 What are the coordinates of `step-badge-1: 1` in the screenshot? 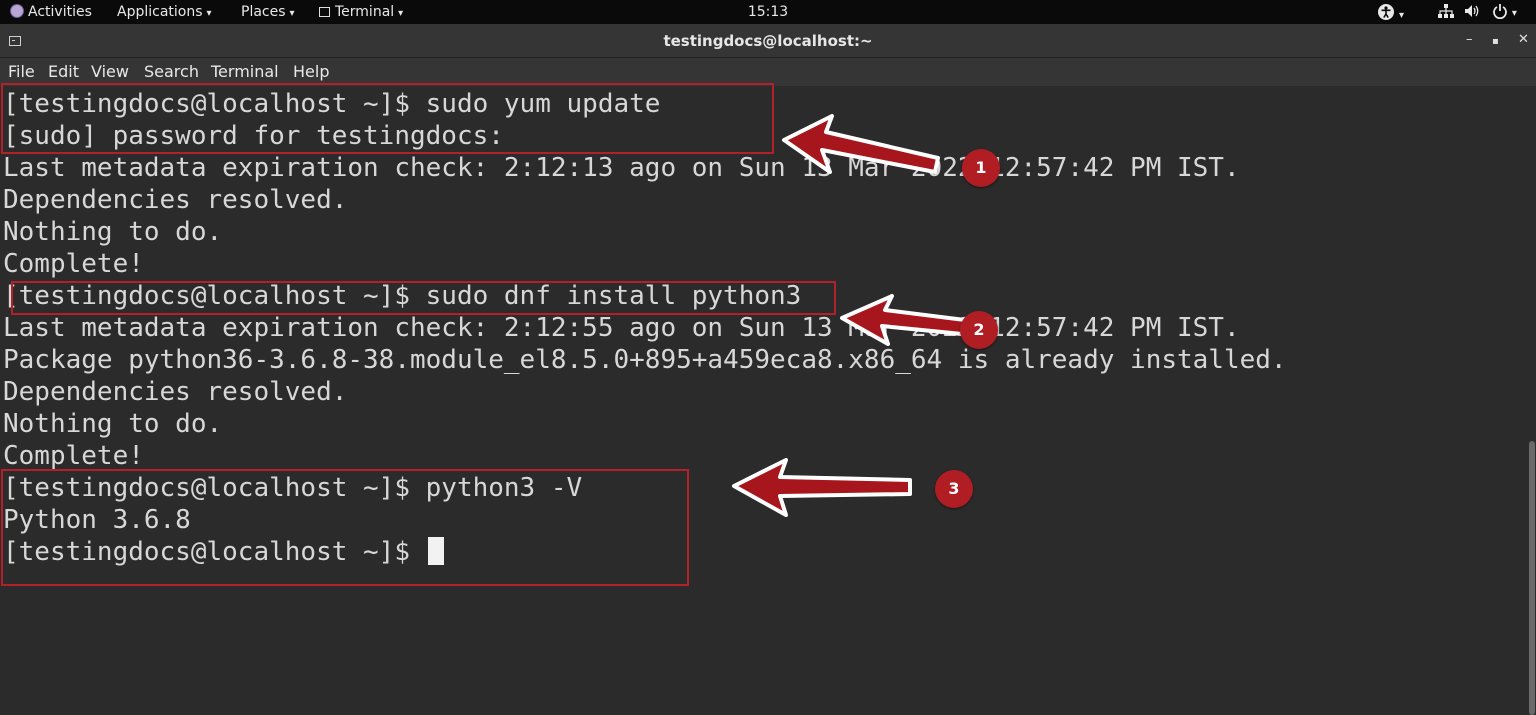 It's located at (981, 168).